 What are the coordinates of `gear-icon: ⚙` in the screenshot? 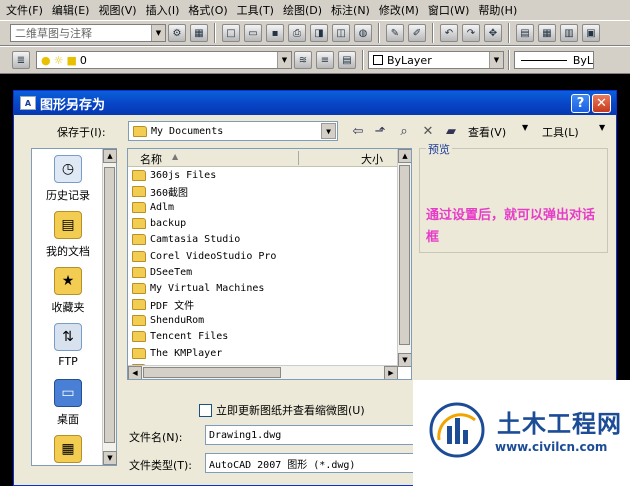 It's located at (177, 33).